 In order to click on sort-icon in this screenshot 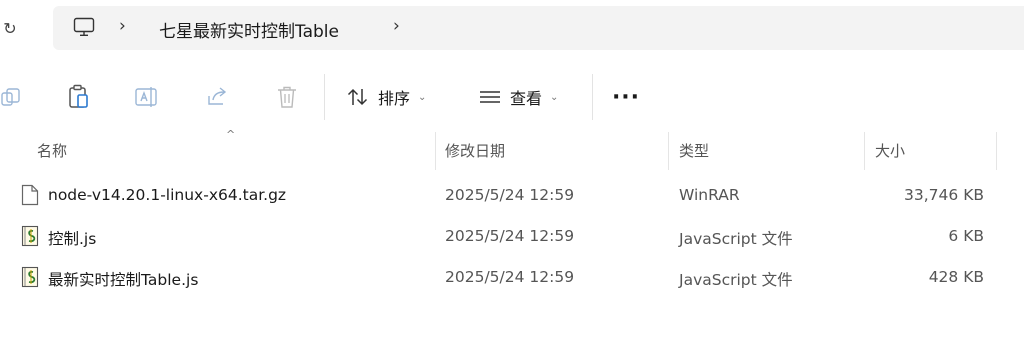, I will do `click(357, 97)`.